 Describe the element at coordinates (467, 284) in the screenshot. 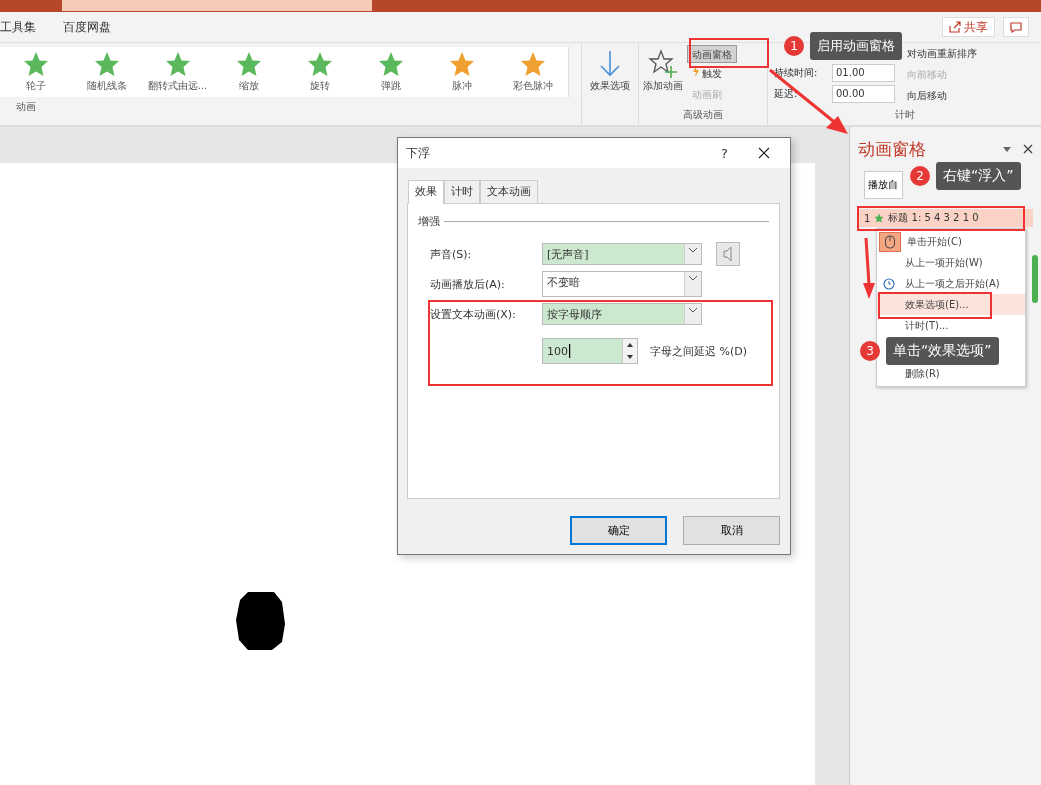

I see `after-animation-label: 动画播放后(A):` at that location.